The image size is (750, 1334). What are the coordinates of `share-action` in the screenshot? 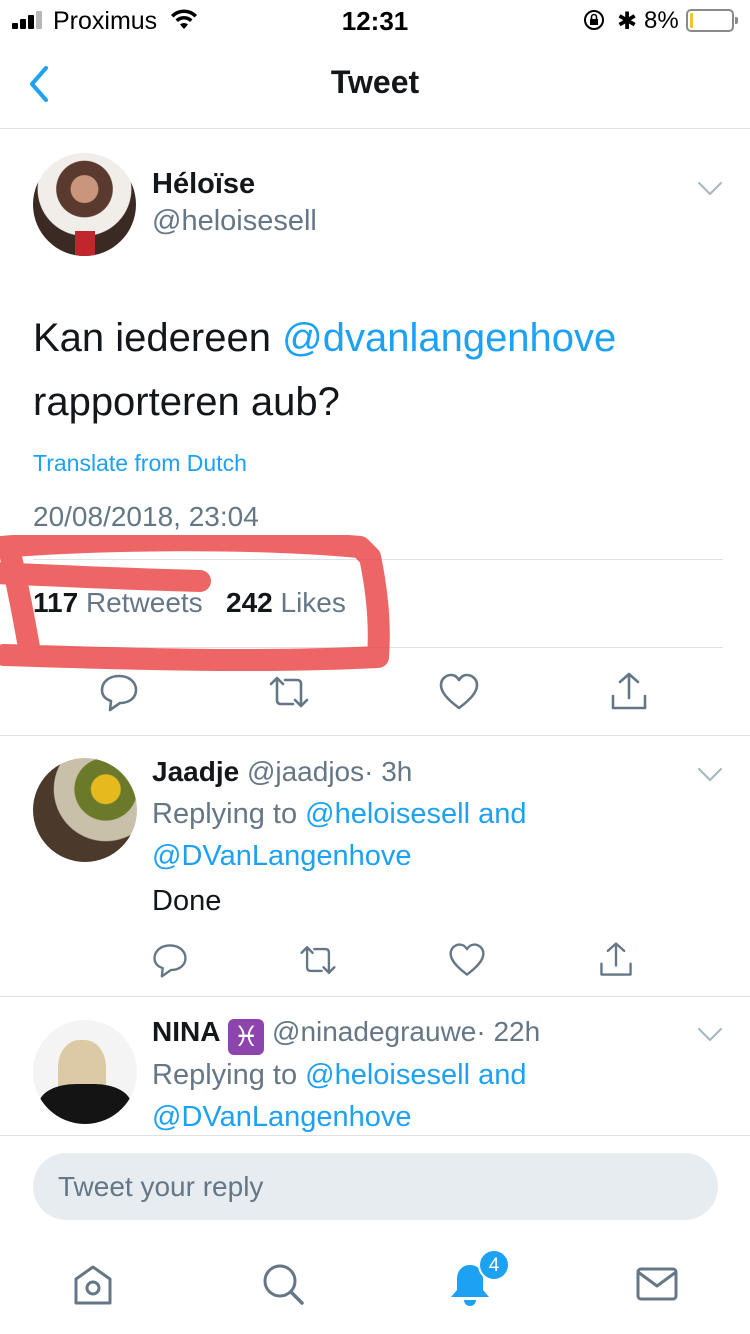 It's located at (629, 692).